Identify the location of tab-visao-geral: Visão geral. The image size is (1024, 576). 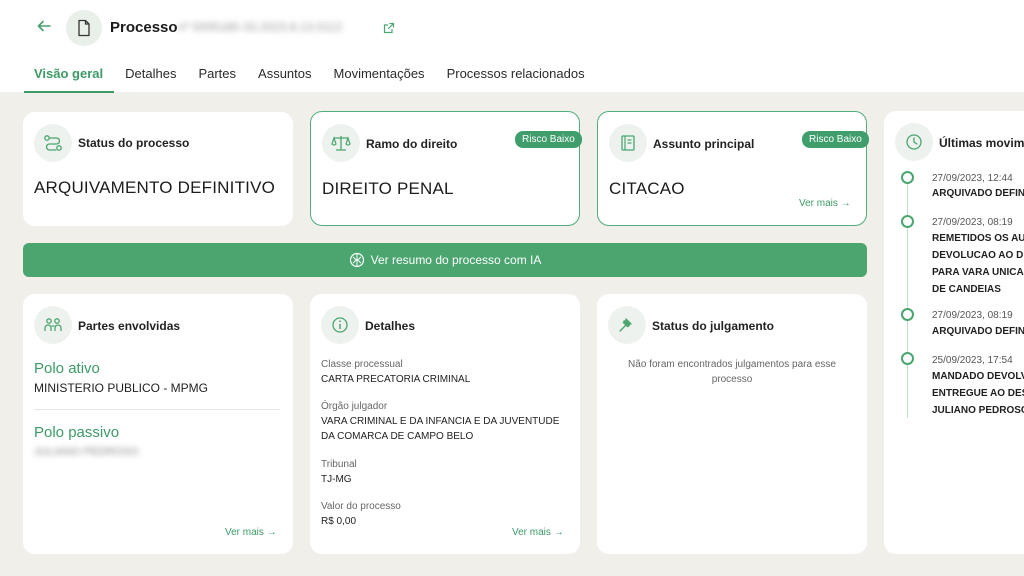
(69, 79).